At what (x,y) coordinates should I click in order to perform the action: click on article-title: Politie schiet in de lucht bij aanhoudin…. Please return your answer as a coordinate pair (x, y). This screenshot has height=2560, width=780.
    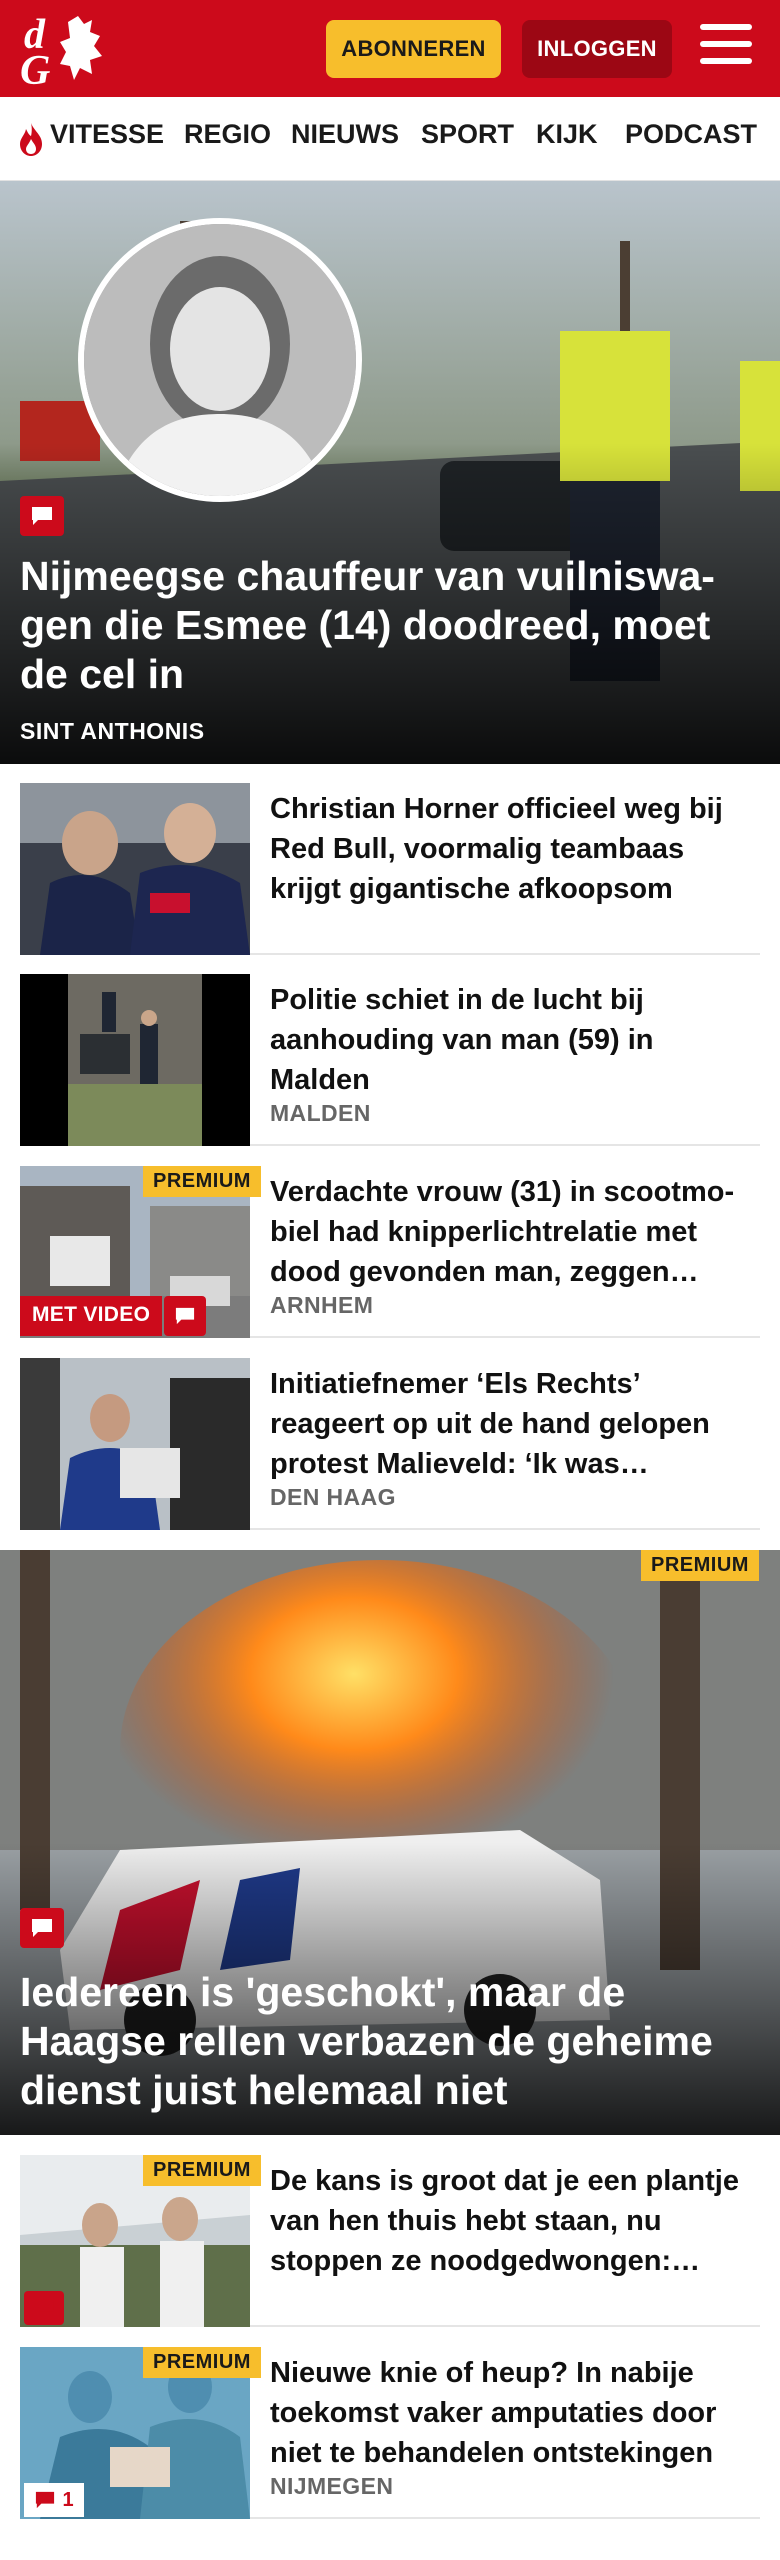
    Looking at the image, I should click on (515, 1040).